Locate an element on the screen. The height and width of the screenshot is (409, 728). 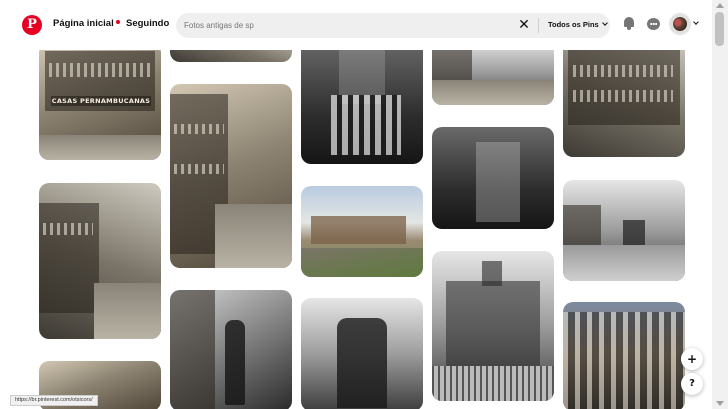
pin-mansion-trees is located at coordinates (493, 178).